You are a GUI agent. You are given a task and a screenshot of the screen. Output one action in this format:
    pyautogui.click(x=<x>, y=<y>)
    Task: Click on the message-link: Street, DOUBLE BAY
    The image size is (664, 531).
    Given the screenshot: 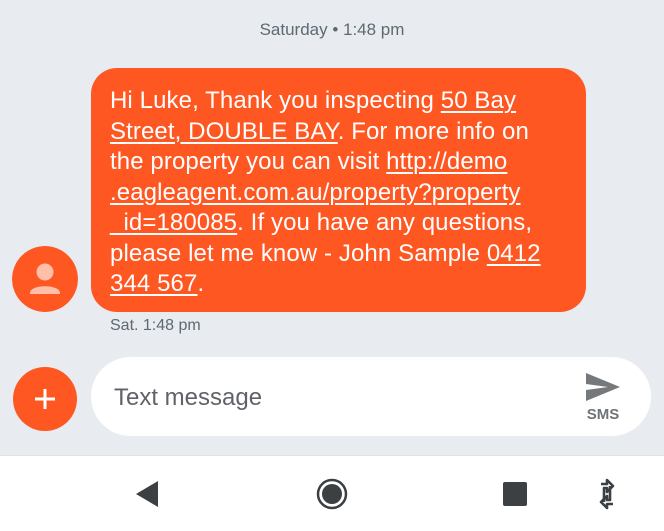 What is the action you would take?
    pyautogui.click(x=224, y=131)
    